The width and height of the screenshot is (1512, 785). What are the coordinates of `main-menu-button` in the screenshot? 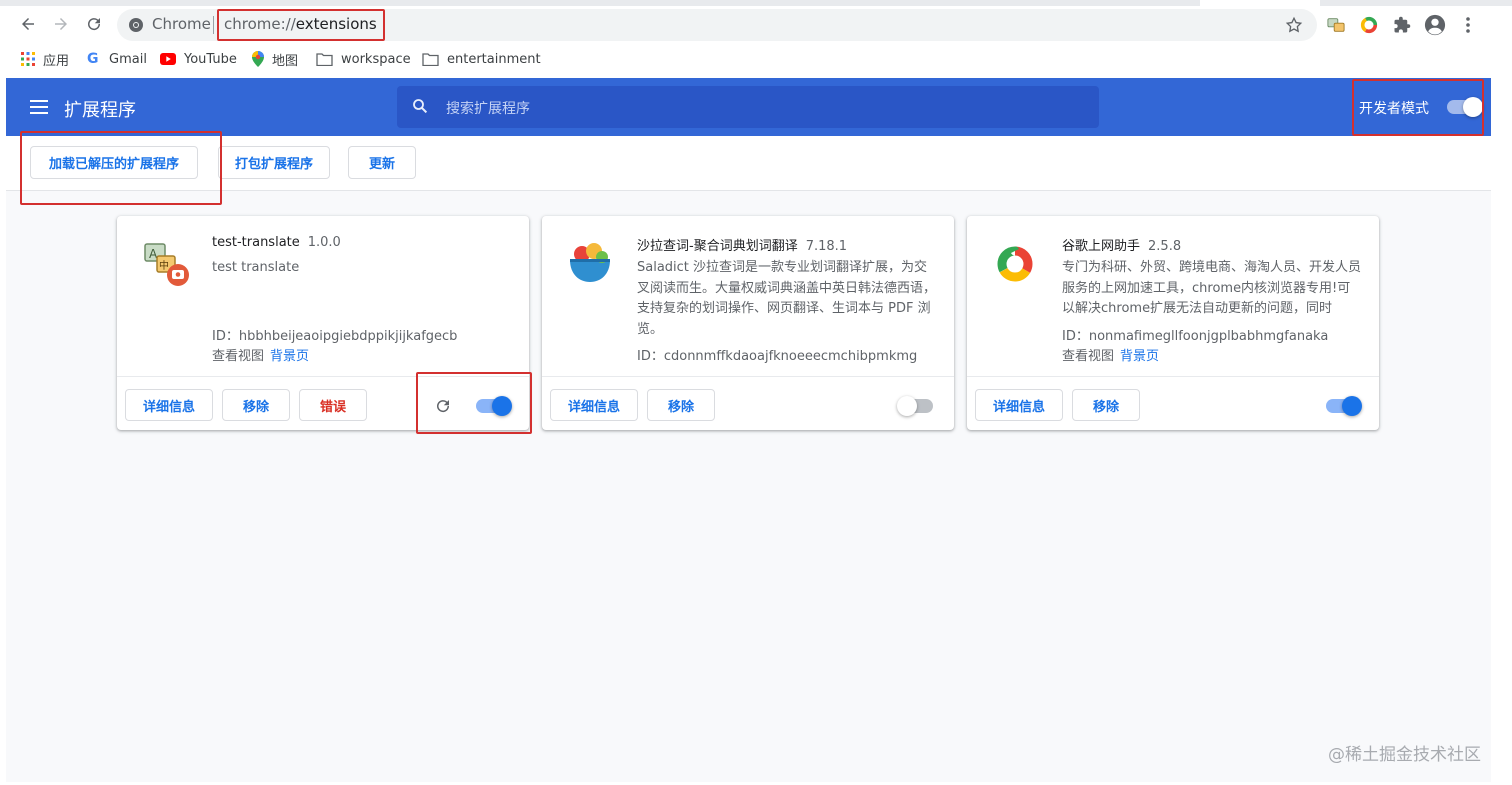 It's located at (40, 107).